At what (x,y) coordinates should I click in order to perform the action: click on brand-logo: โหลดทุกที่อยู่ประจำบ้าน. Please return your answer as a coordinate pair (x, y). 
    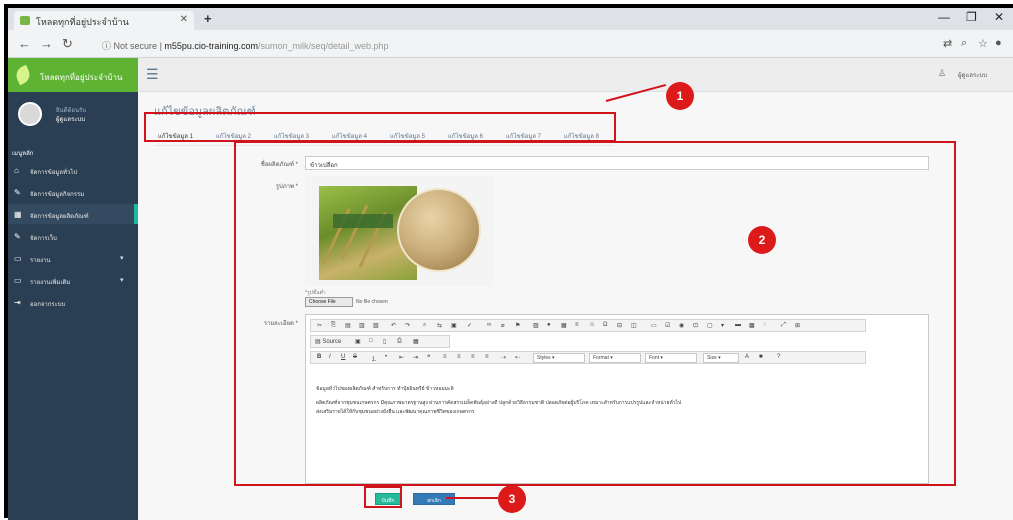
    Looking at the image, I should click on (73, 75).